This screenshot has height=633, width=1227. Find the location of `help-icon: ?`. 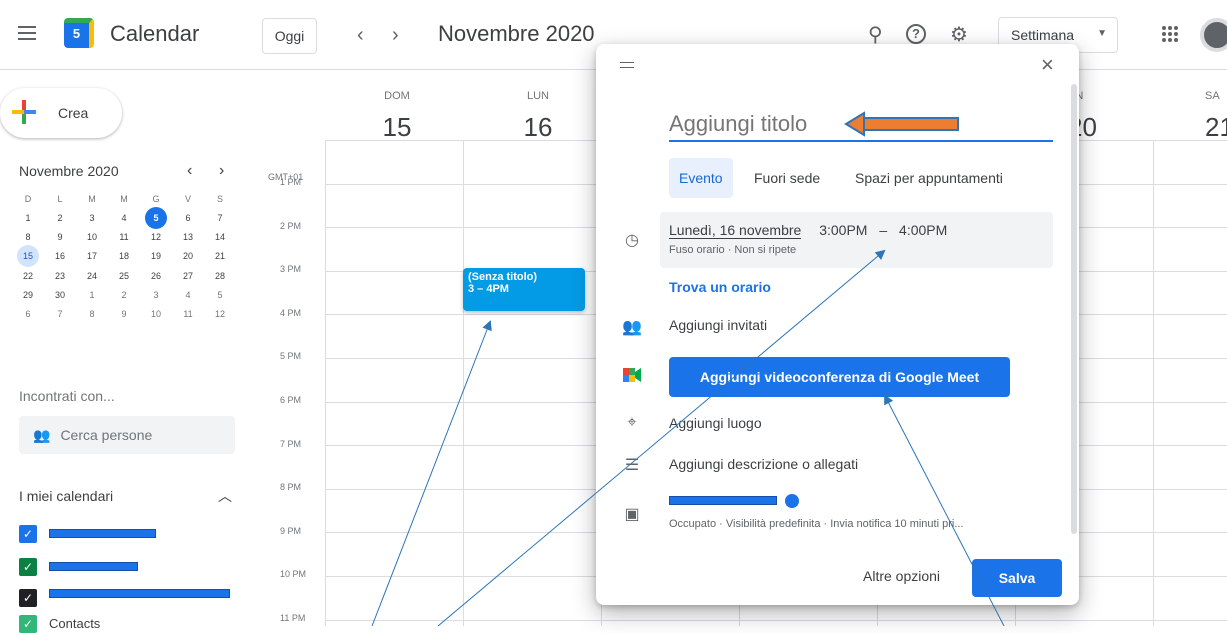

help-icon: ? is located at coordinates (916, 34).